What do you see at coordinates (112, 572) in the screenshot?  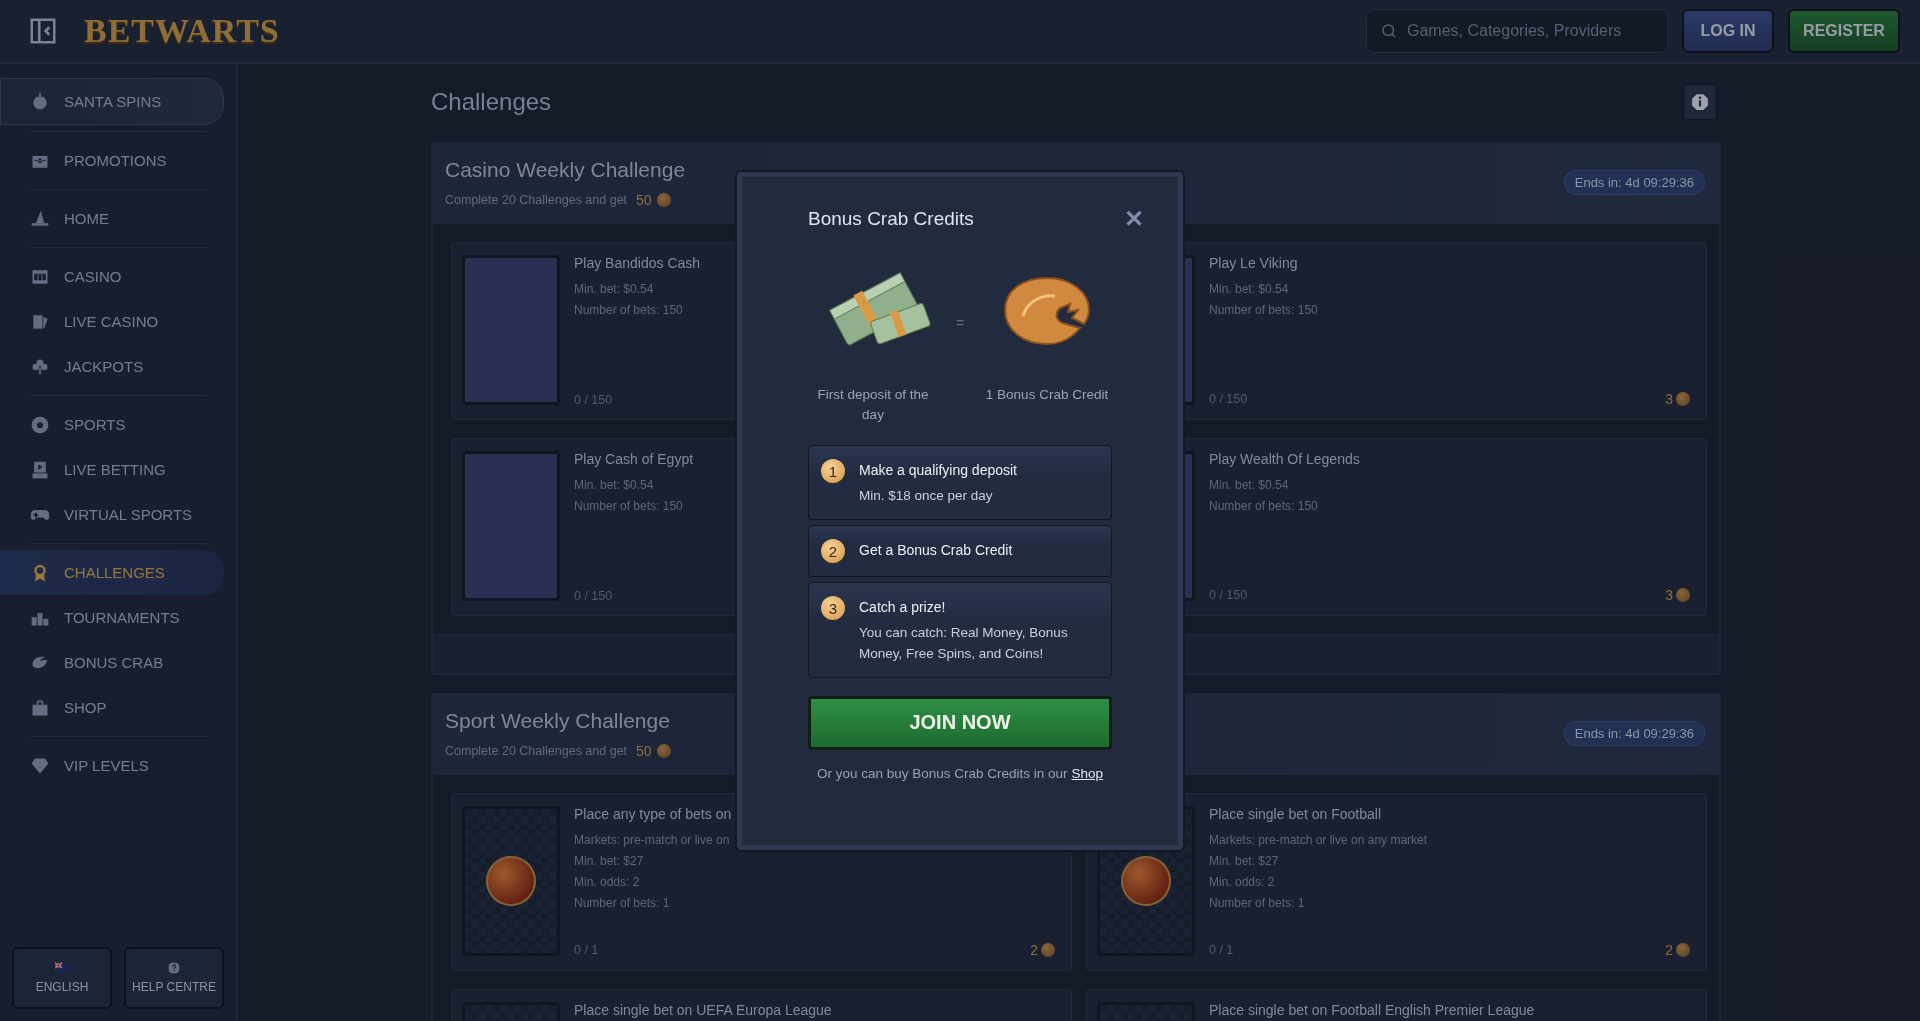 I see `sidebar-item: CHALLENGES` at bounding box center [112, 572].